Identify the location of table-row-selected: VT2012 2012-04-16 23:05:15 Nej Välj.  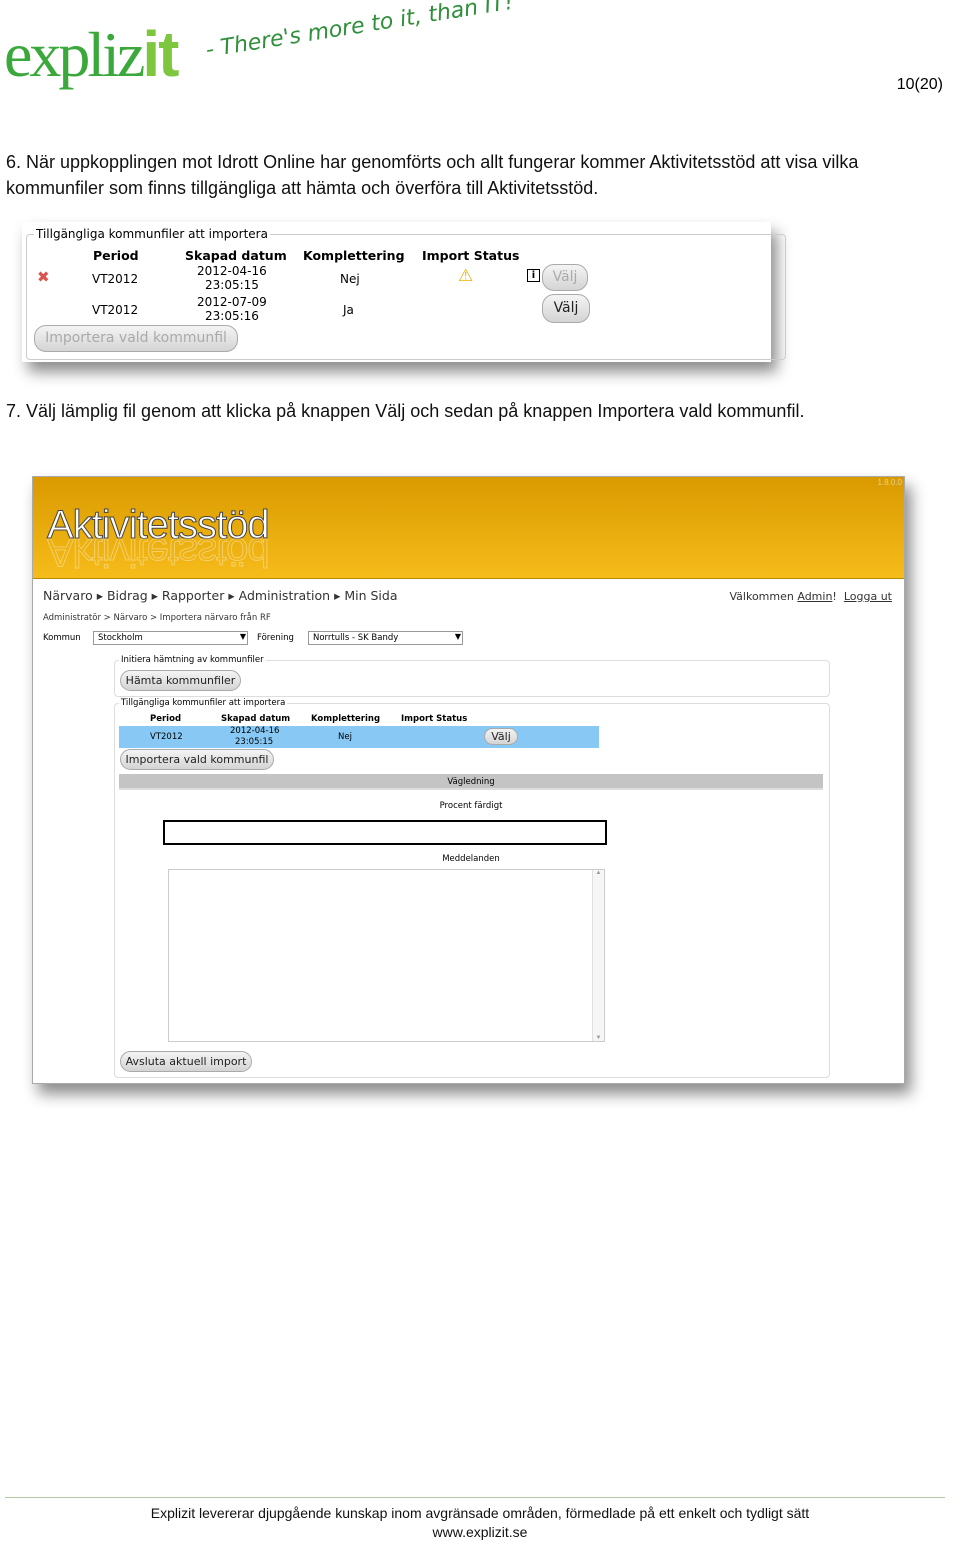
(359, 737).